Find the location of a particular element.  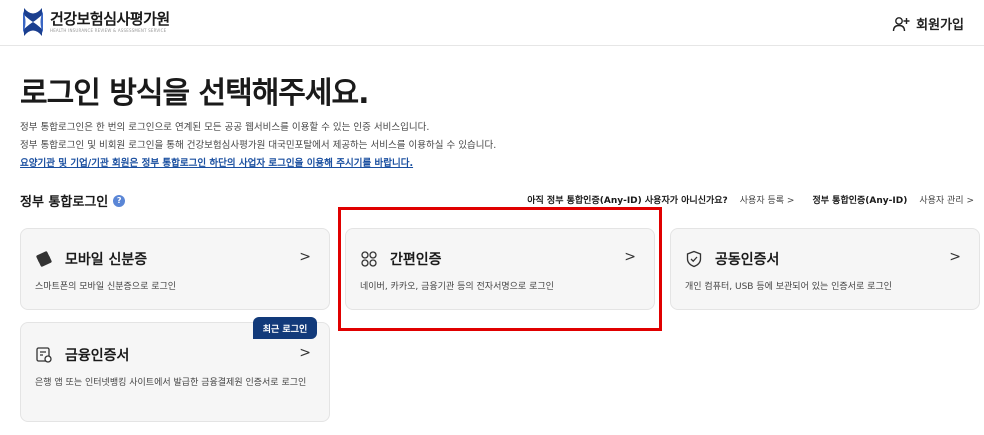

financial-certificate-desc: 은행 앱 또는 인터넷뱅킹 사이트에서 발급한 금융결제원 인증서로 로그인 is located at coordinates (171, 383).